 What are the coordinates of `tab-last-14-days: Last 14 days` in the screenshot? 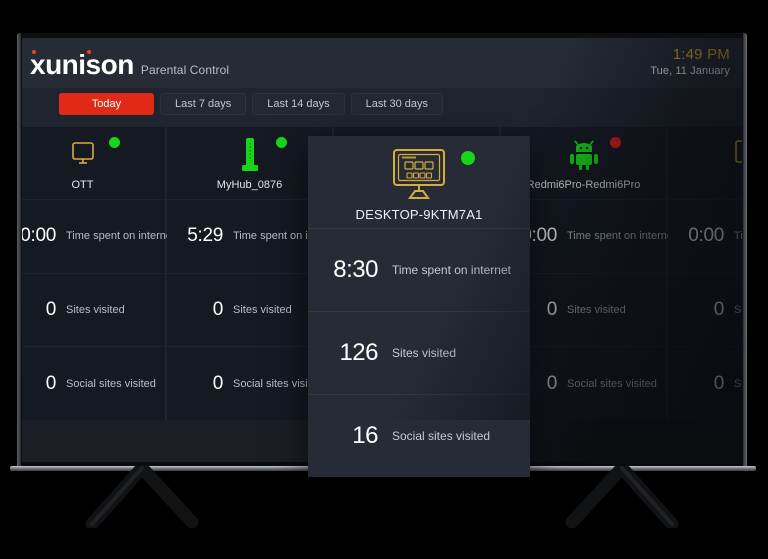 It's located at (298, 104).